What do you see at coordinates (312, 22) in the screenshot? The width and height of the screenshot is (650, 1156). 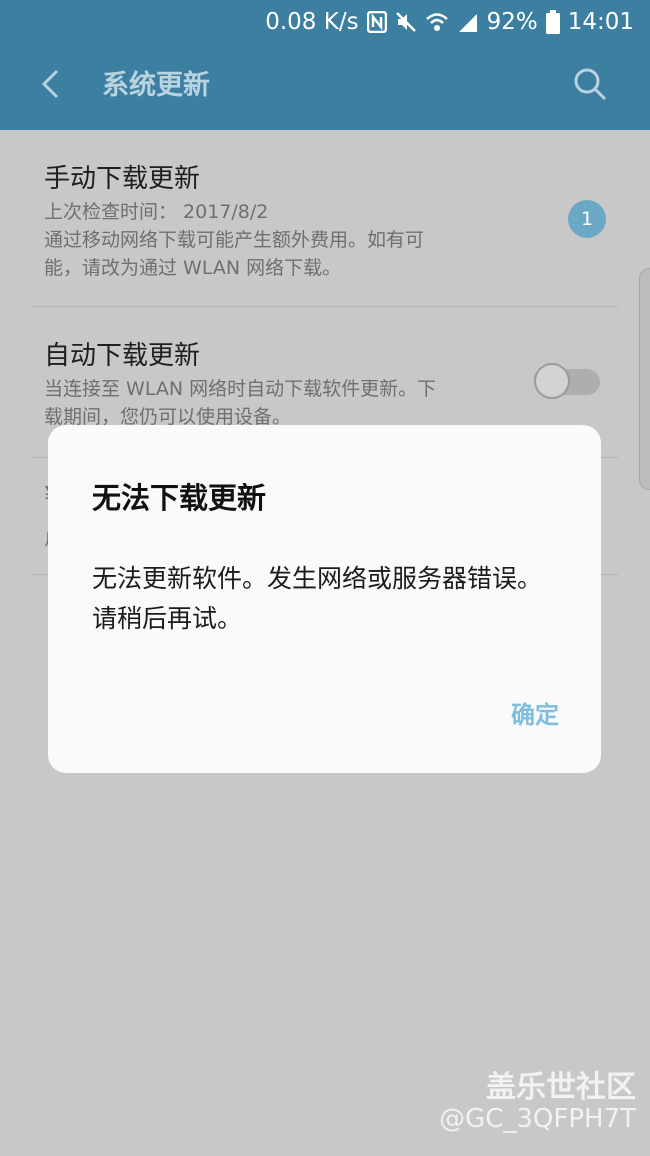 I see `network-speed: 0.08 K/s` at bounding box center [312, 22].